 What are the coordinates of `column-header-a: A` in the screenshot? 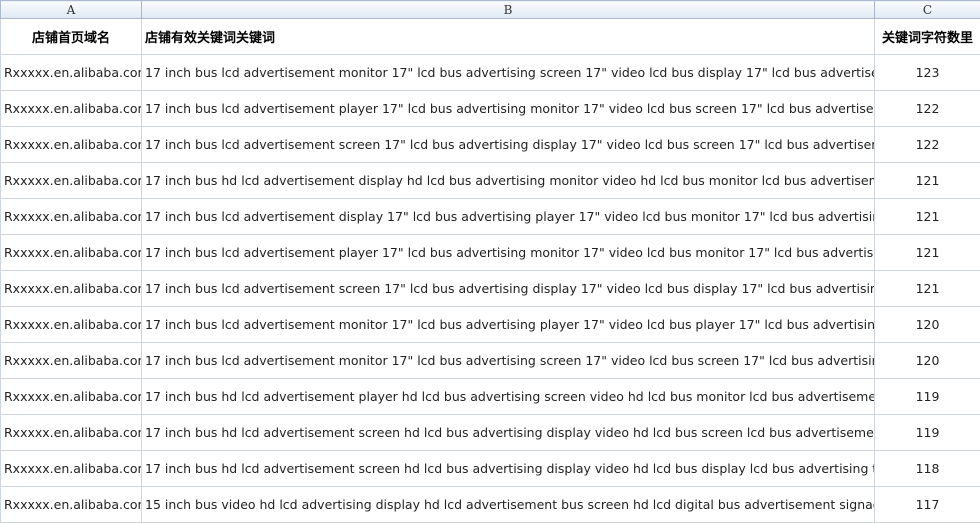 It's located at (71, 9).